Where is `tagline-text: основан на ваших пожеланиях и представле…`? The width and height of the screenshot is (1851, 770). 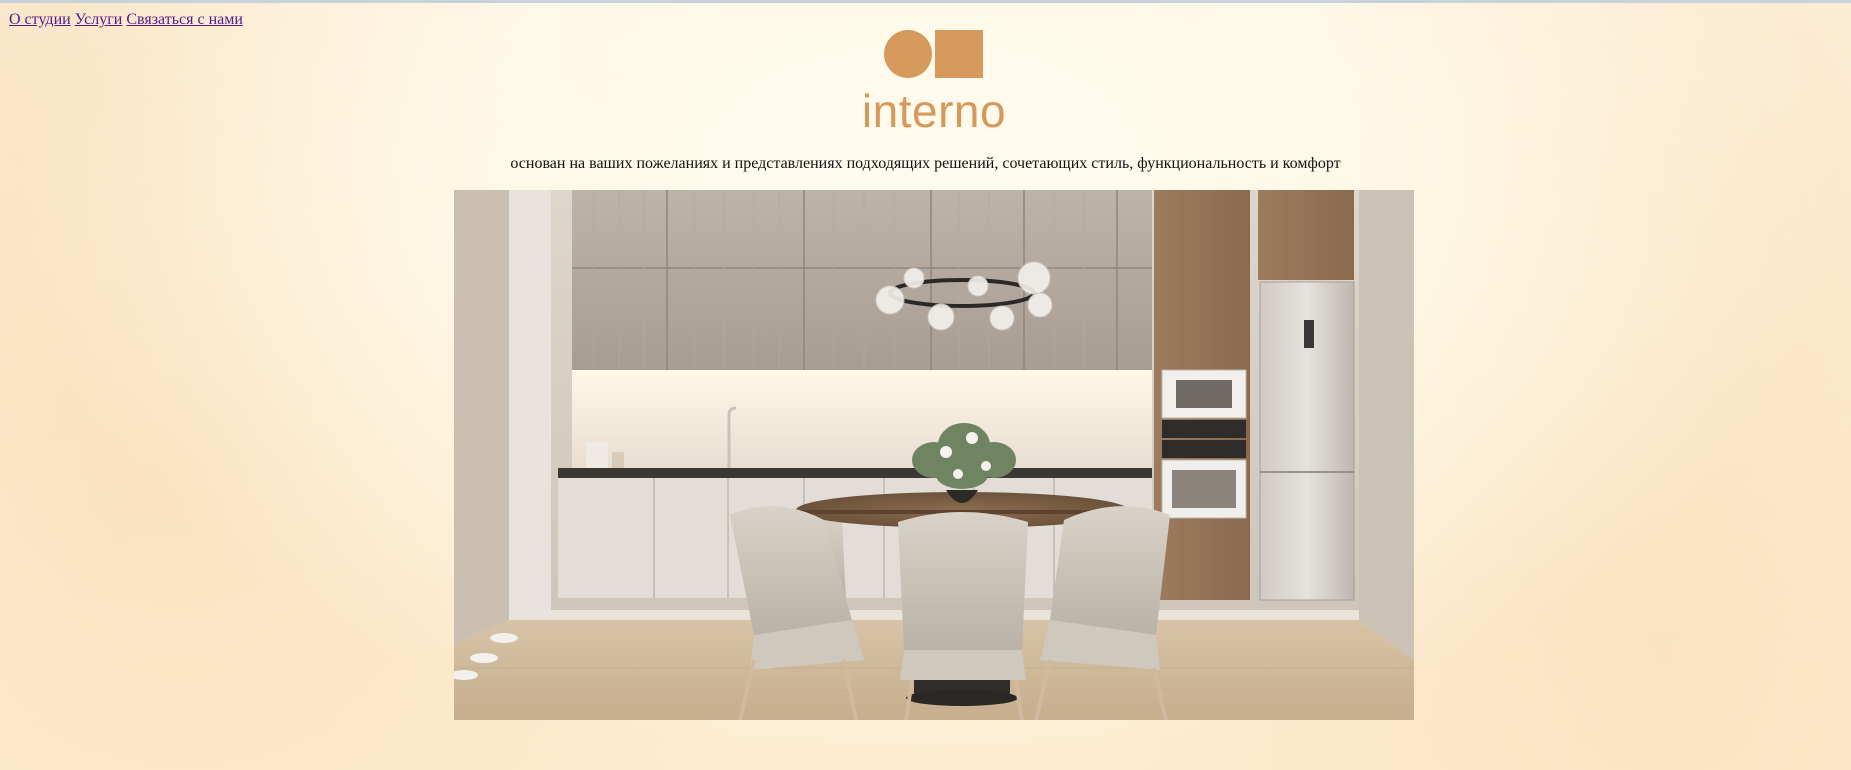 tagline-text: основан на ваших пожеланиях и представле… is located at coordinates (925, 163).